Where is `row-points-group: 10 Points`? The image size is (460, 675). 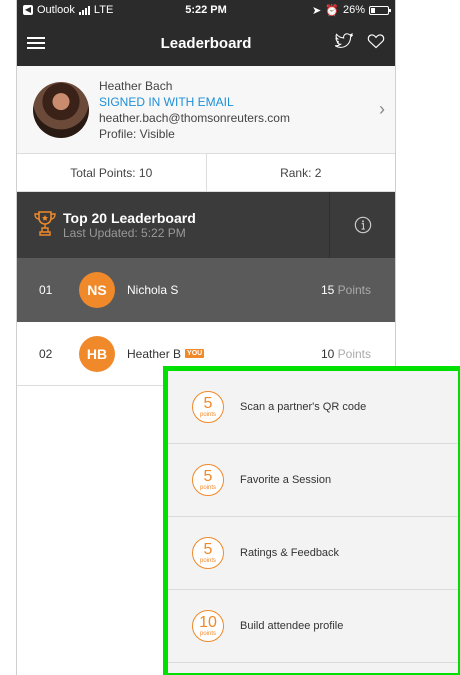 row-points-group: 10 Points is located at coordinates (346, 354).